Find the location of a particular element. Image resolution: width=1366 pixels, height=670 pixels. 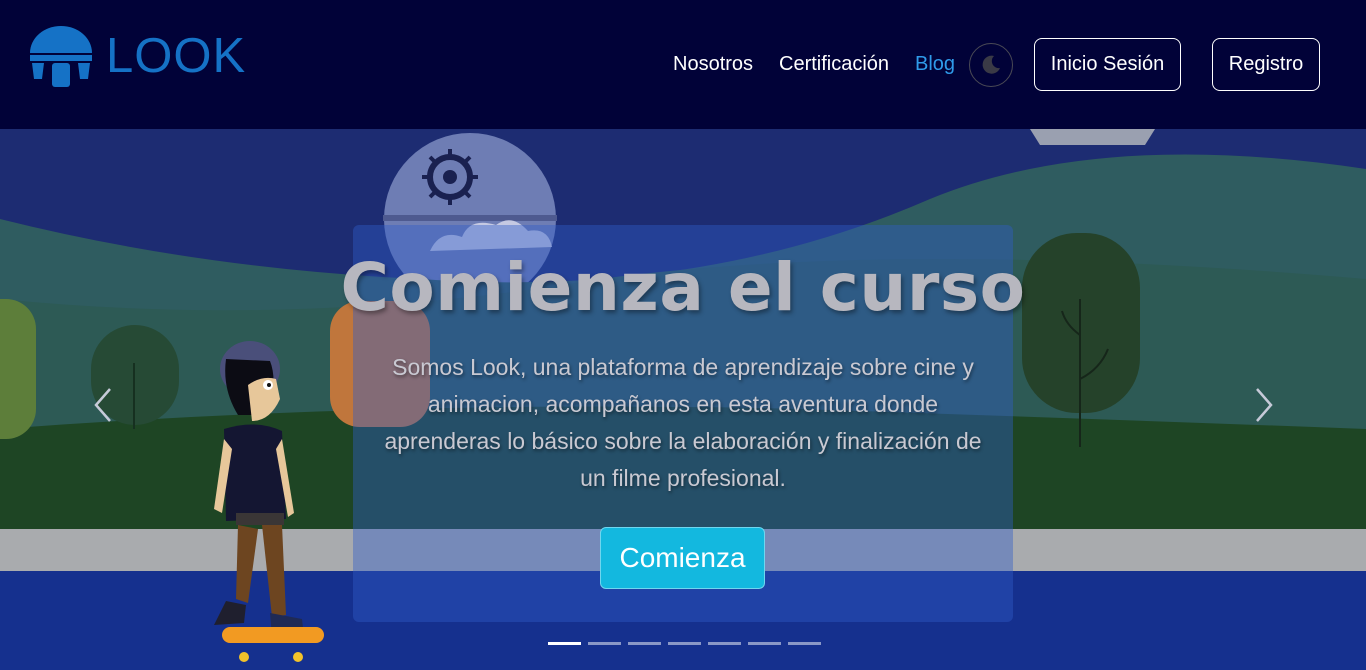

moon-icon is located at coordinates (991, 64).